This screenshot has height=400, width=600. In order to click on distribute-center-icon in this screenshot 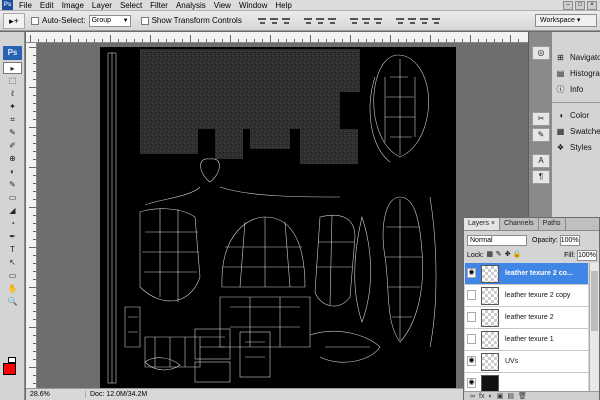, I will do `click(412, 21)`.